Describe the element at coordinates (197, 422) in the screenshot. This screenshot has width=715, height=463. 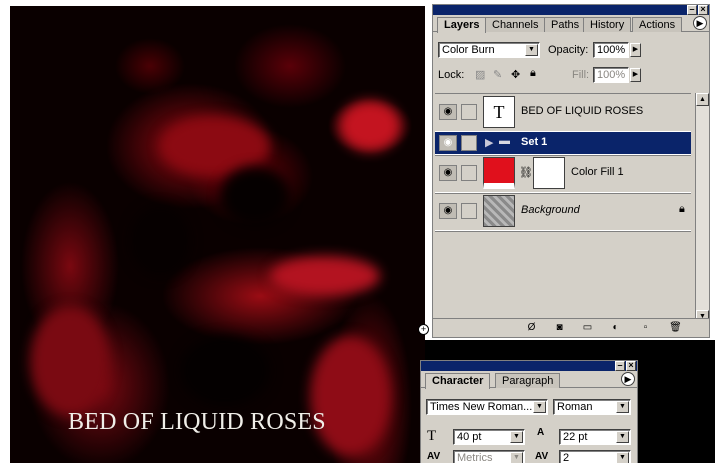
I see `canvas-text-layer: BED OF LIQUID ROSES` at that location.